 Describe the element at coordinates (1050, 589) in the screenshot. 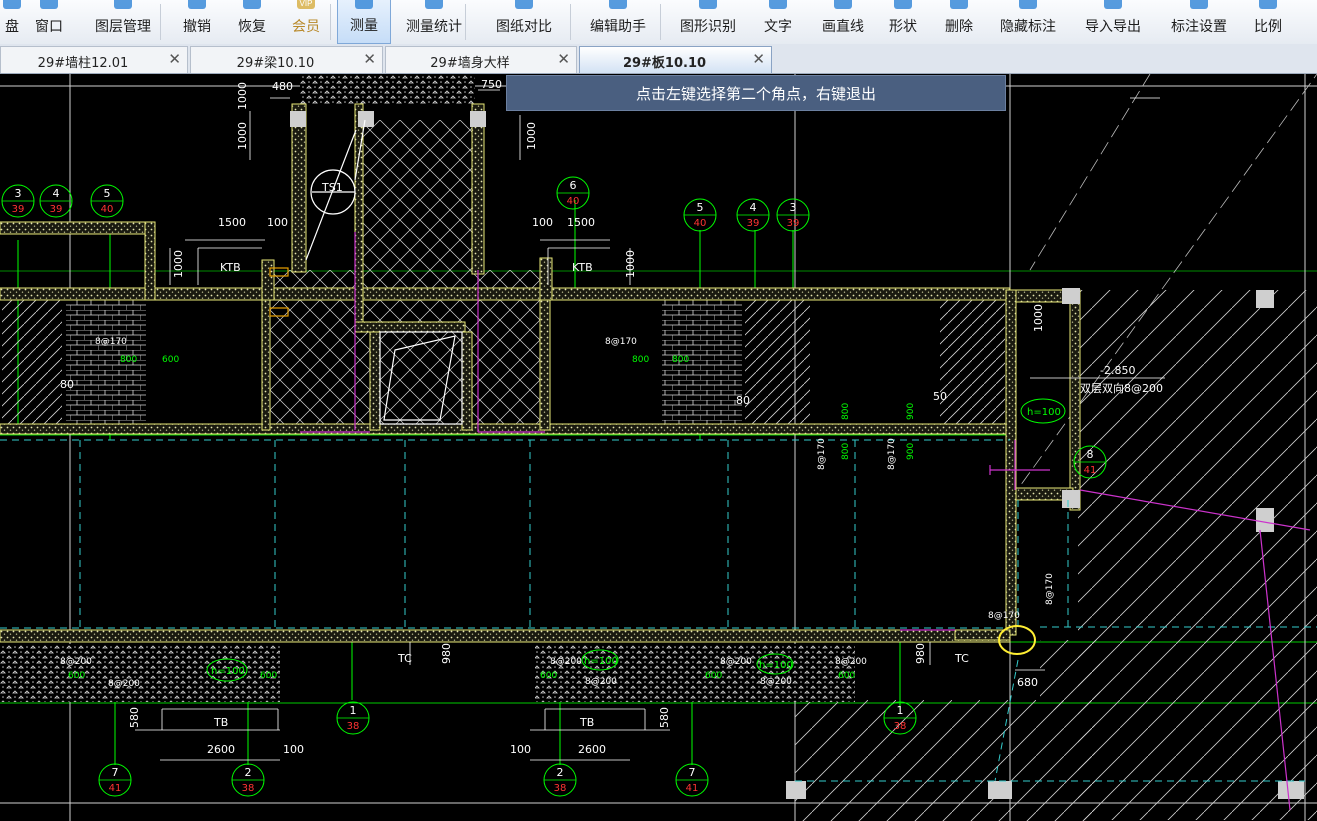

I see `rebar-note-6: 8@170` at that location.